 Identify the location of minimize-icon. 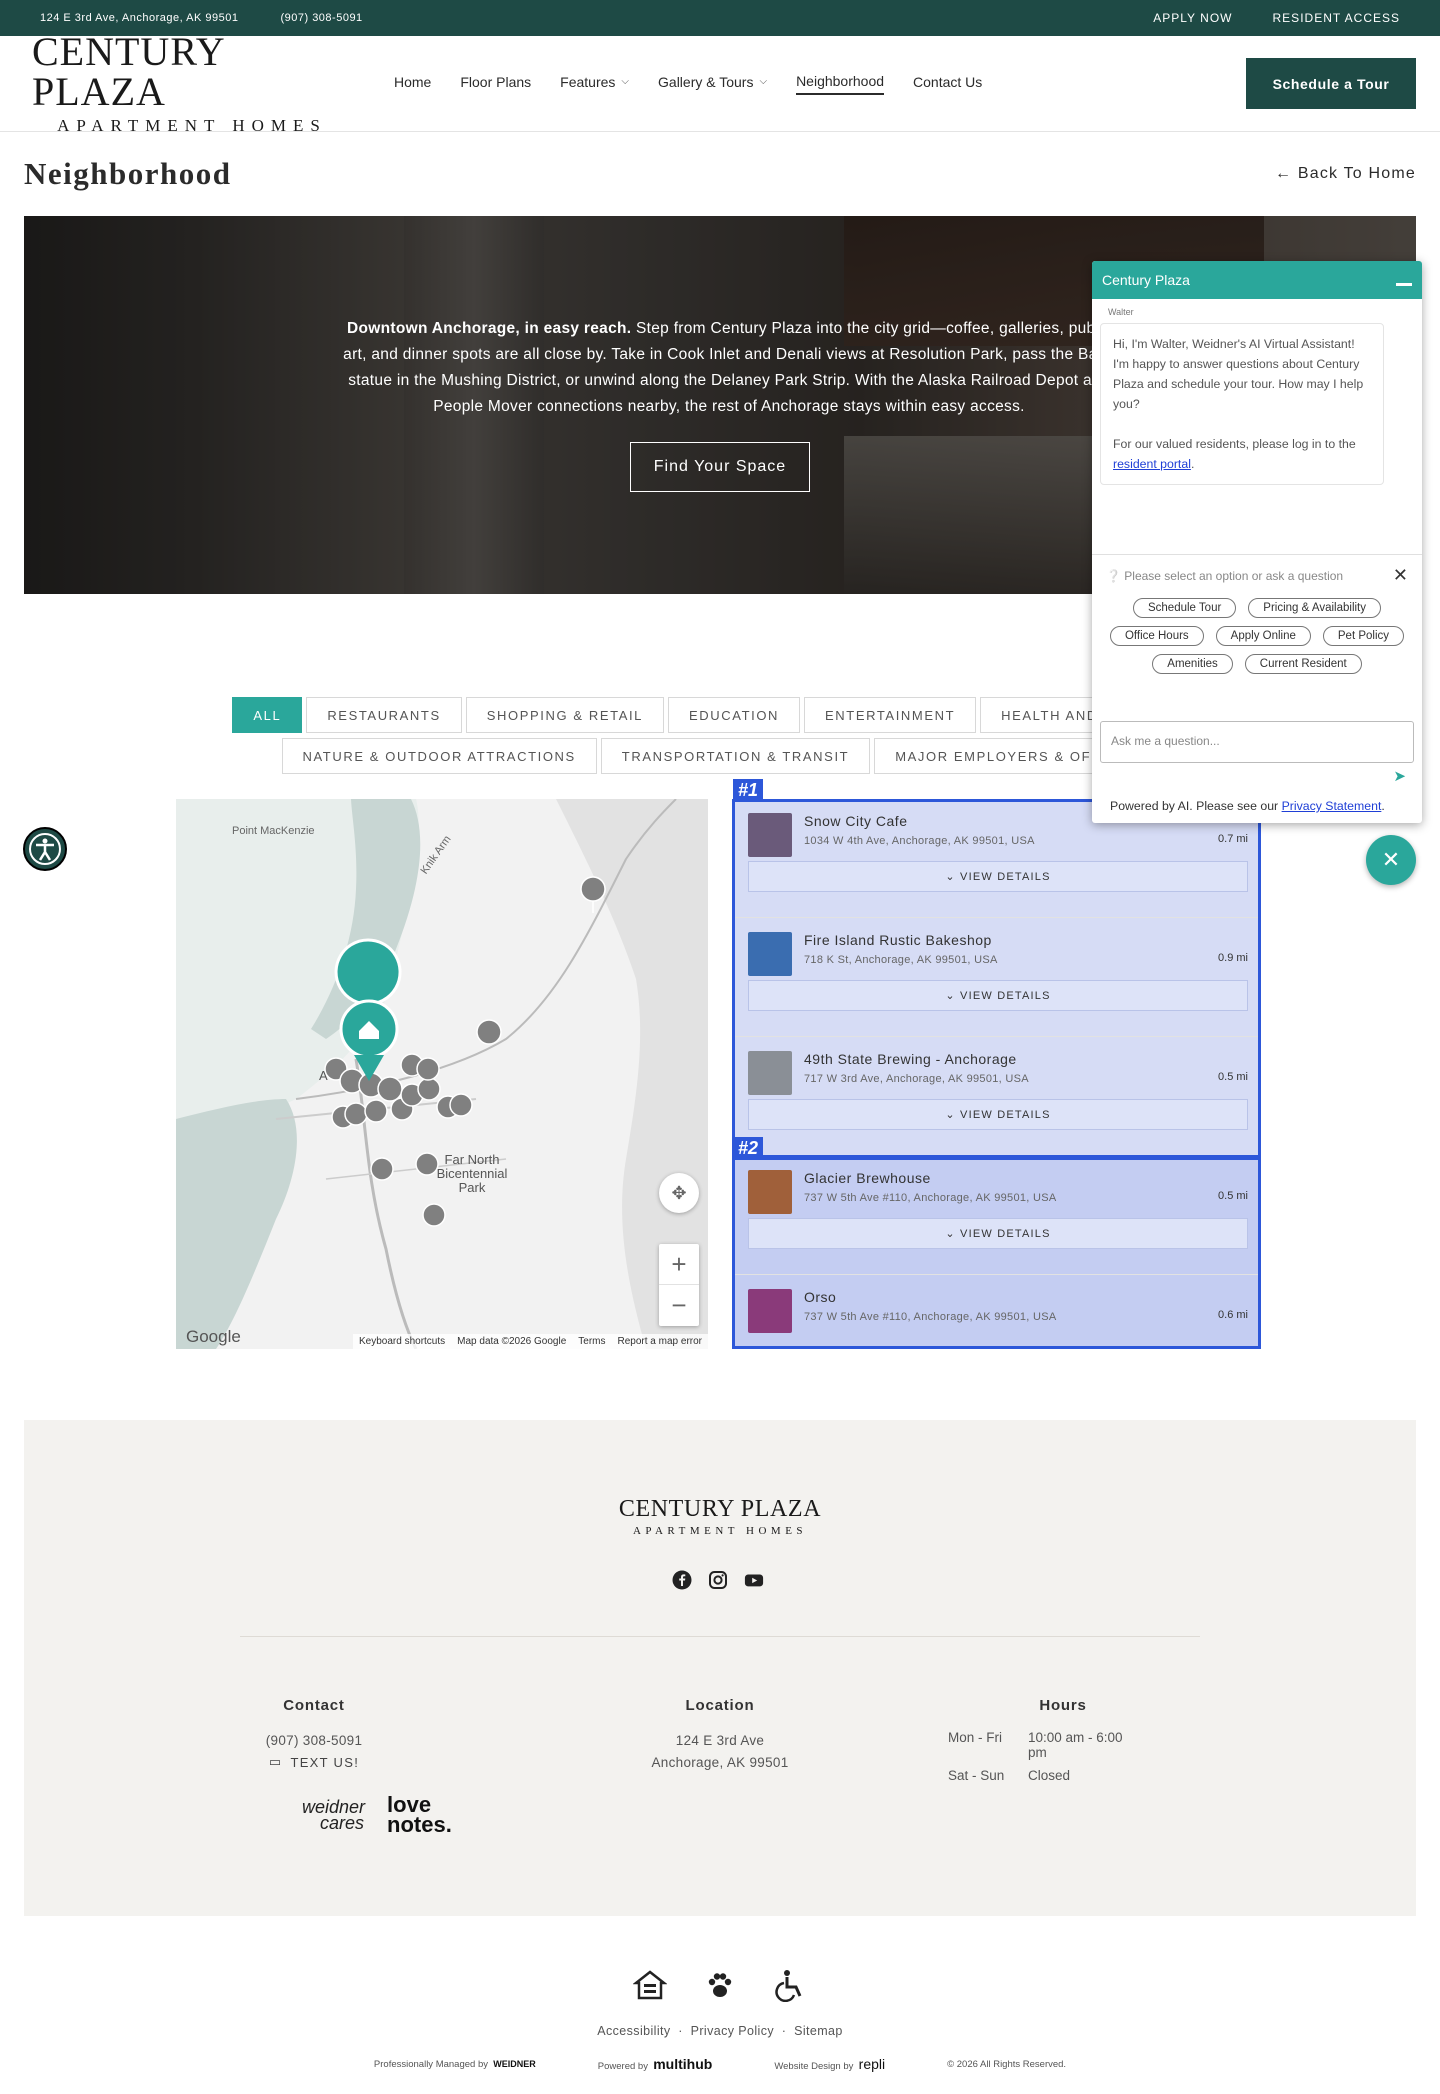
(1404, 284).